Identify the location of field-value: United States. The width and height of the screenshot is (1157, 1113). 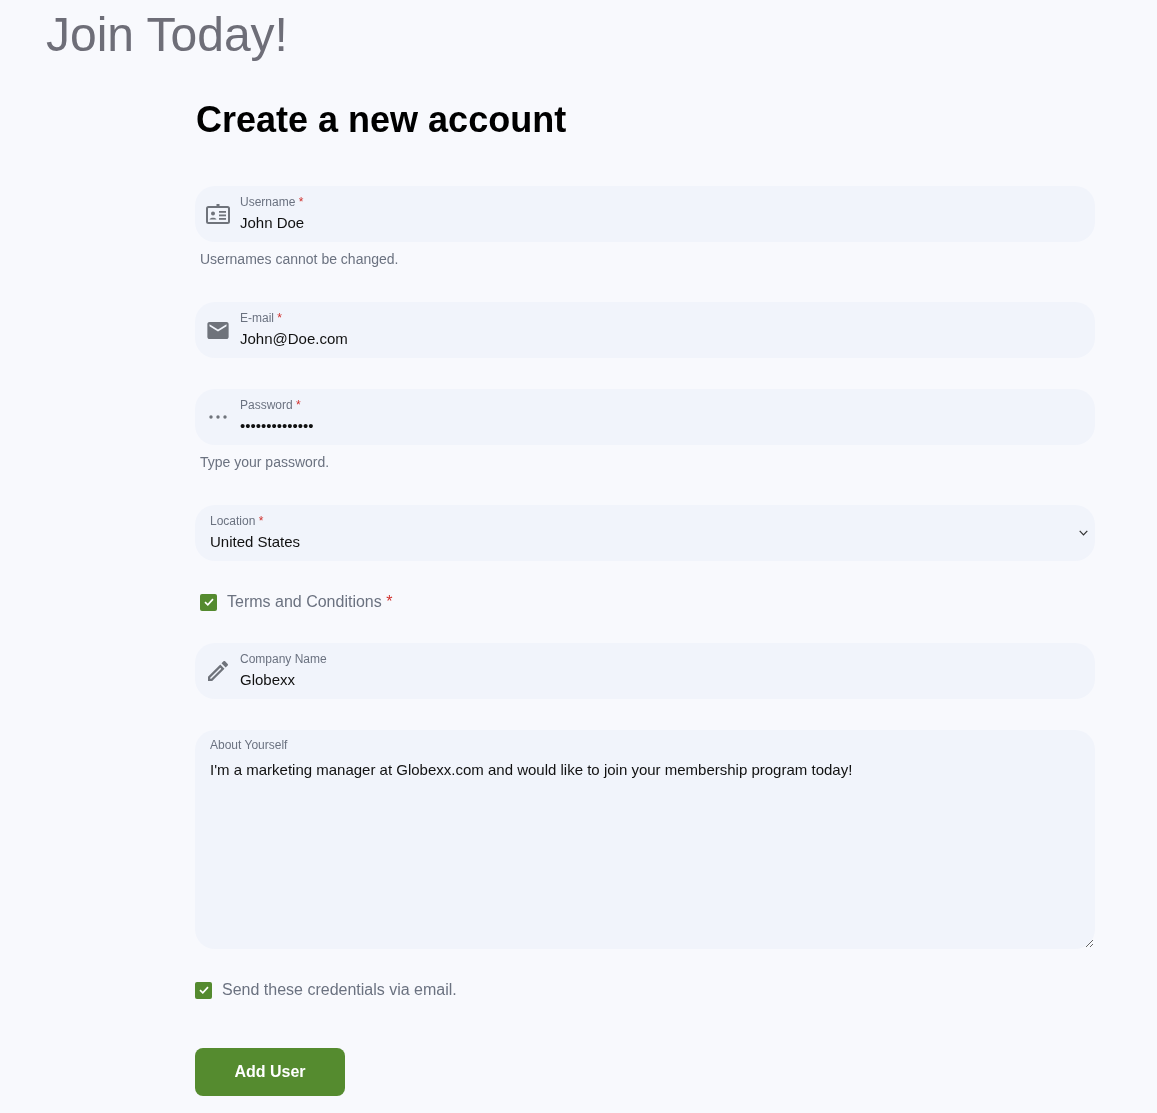
(255, 542).